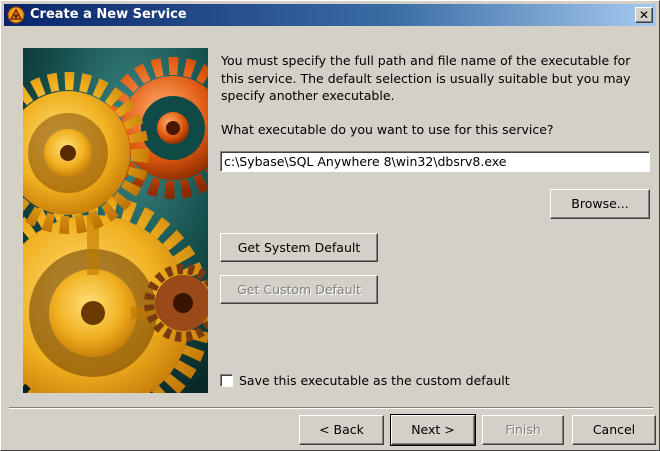 The height and width of the screenshot is (451, 660). What do you see at coordinates (16, 15) in the screenshot?
I see `sybase-wizard-icon` at bounding box center [16, 15].